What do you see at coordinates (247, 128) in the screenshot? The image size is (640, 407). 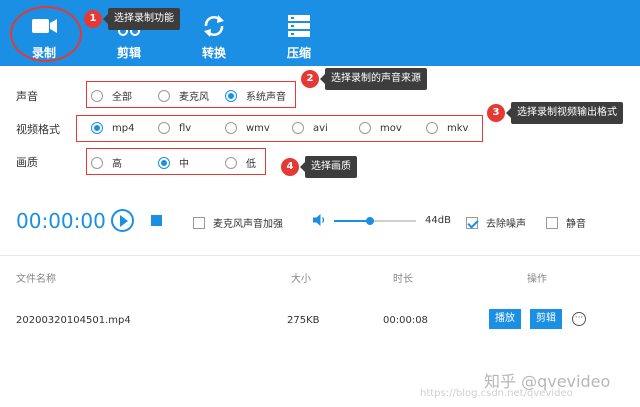 I see `format-option-wmv: wmv` at bounding box center [247, 128].